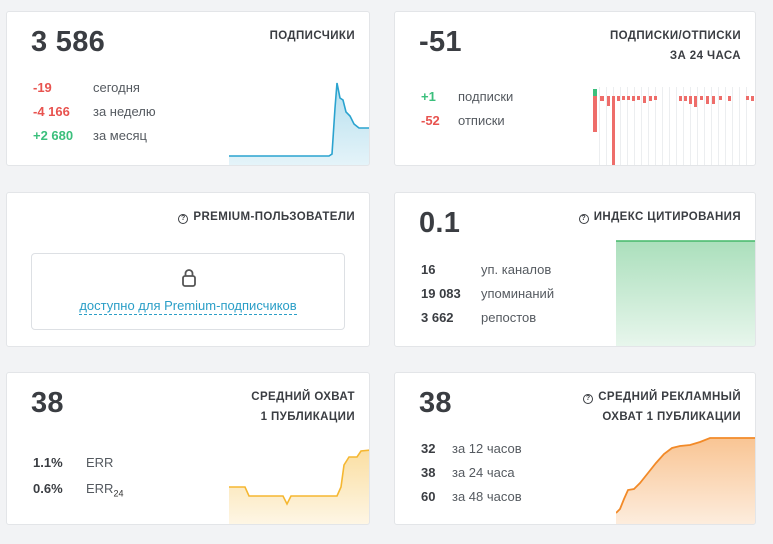 This screenshot has width=773, height=544. I want to click on stat-label: упоминаний, so click(518, 293).